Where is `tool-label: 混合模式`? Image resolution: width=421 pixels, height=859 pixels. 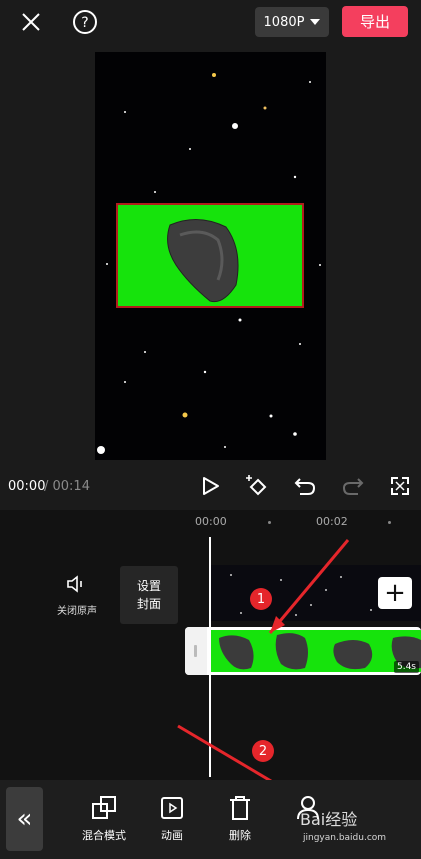
tool-label: 混合模式 is located at coordinates (104, 835).